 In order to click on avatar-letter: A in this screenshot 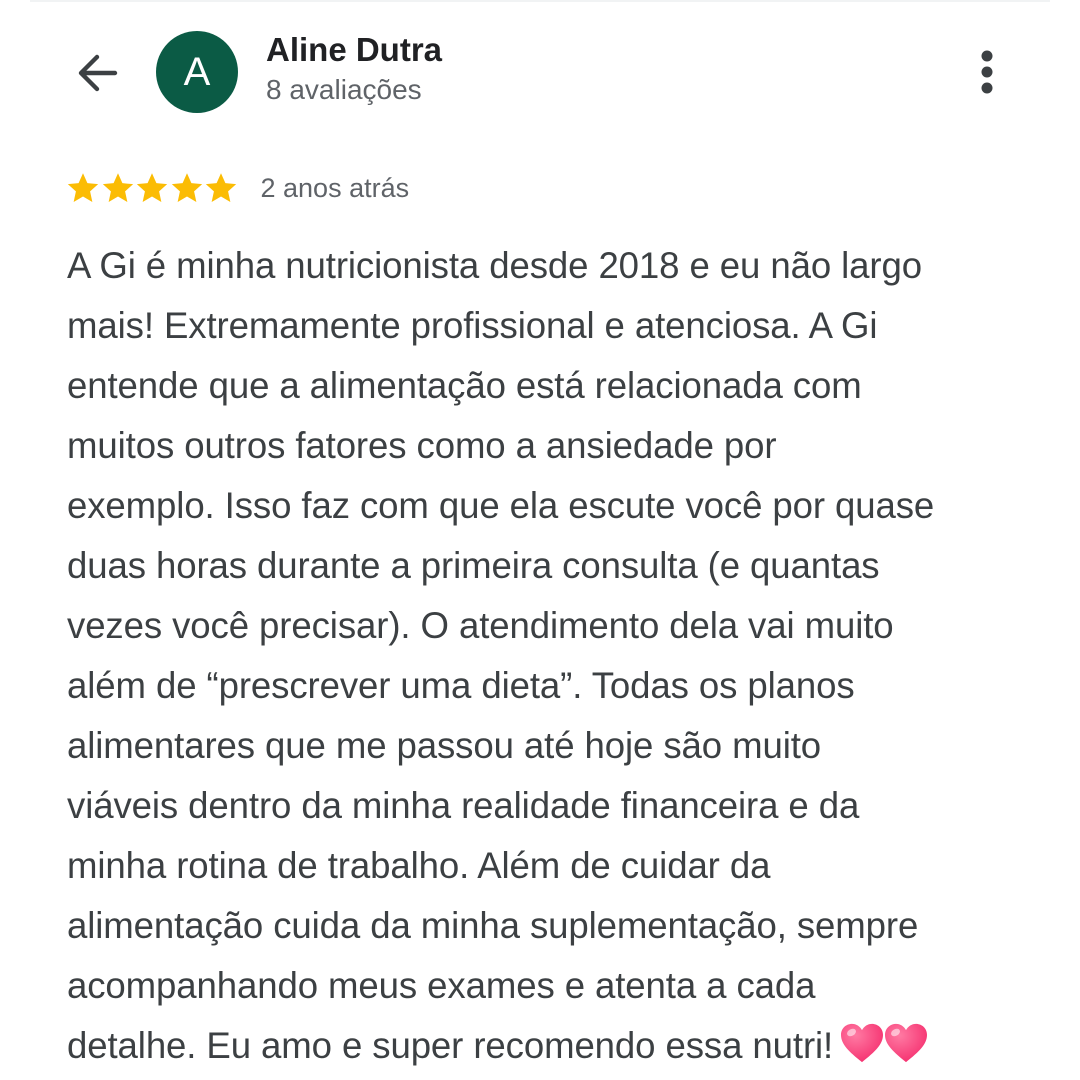, I will do `click(197, 71)`.